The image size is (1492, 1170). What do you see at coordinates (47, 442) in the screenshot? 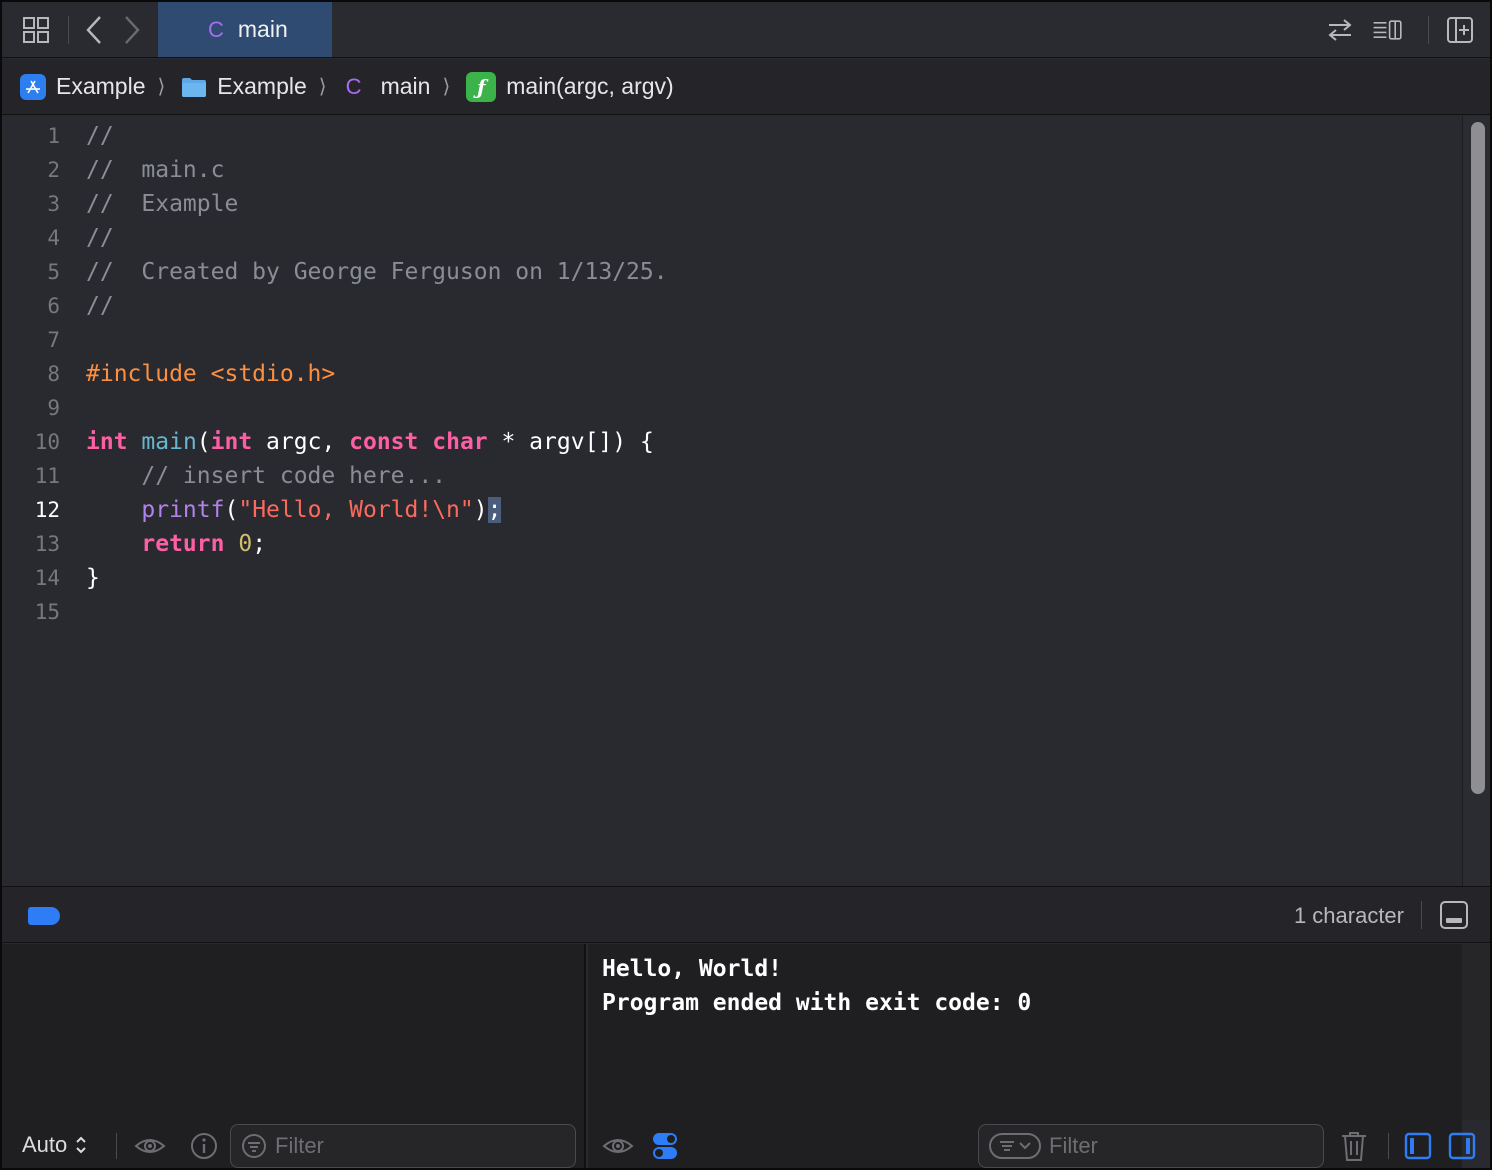
I see `line-number: 10` at bounding box center [47, 442].